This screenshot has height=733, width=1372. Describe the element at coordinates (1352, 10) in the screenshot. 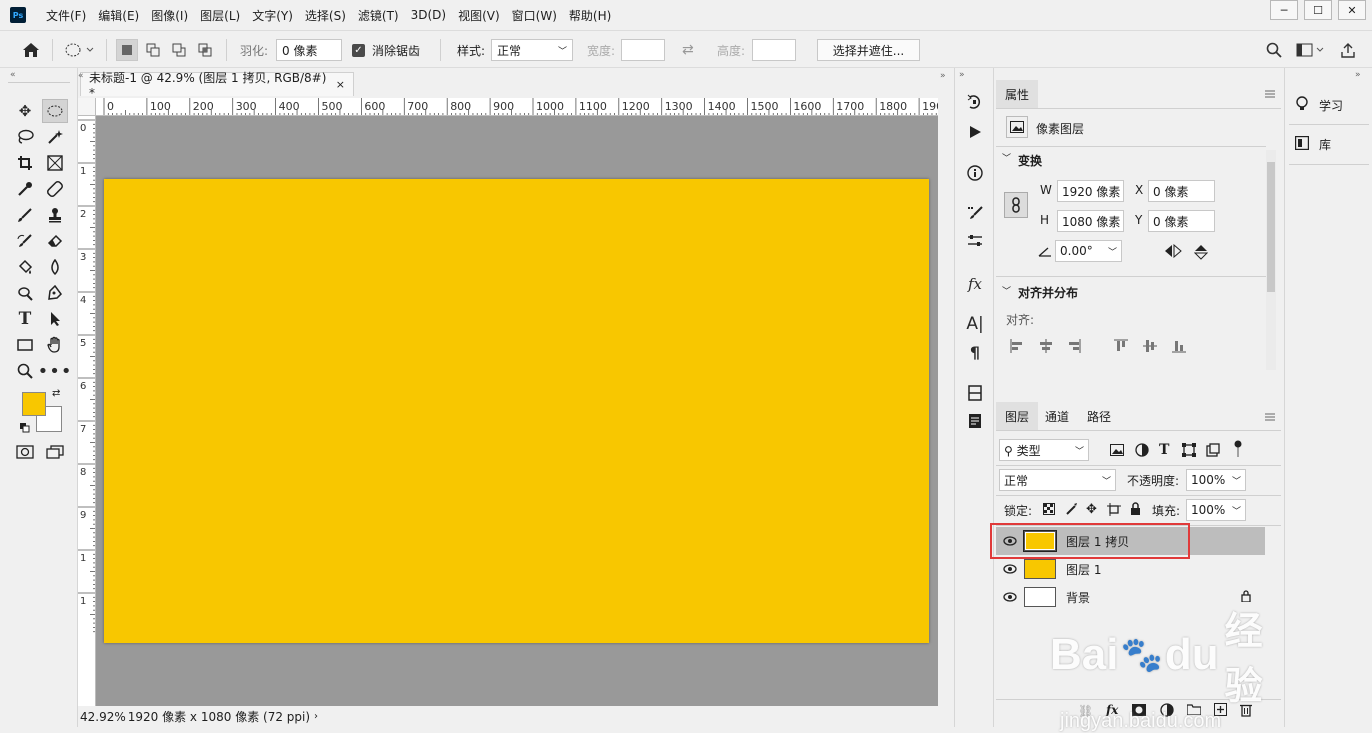

I see `close-button: ✕` at that location.